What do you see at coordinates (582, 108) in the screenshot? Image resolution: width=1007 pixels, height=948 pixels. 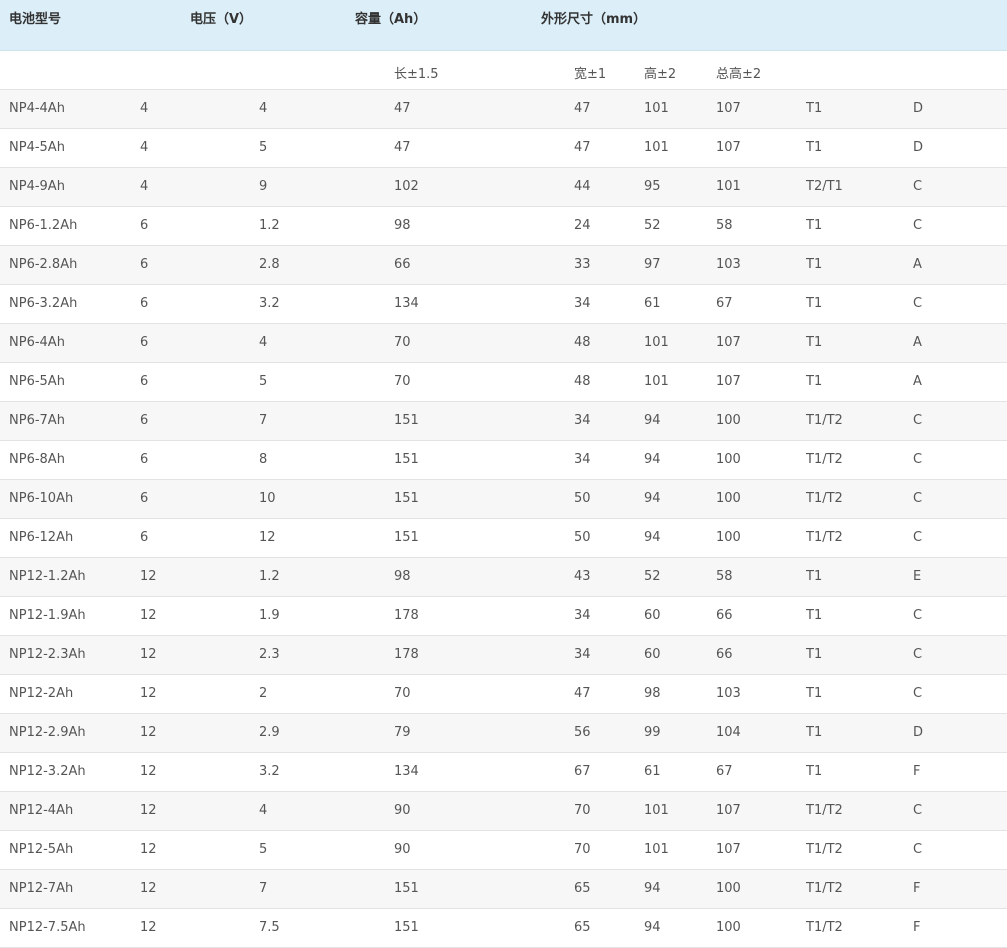 I see `cell-width: 47` at bounding box center [582, 108].